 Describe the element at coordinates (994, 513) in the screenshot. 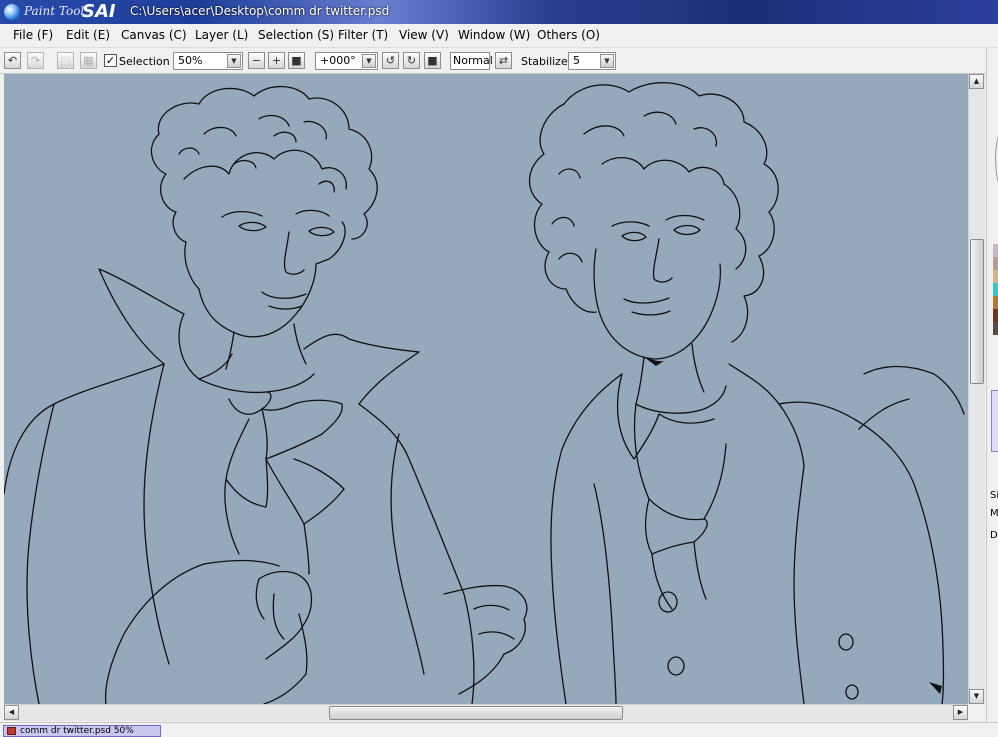

I see `mode-label: M` at that location.